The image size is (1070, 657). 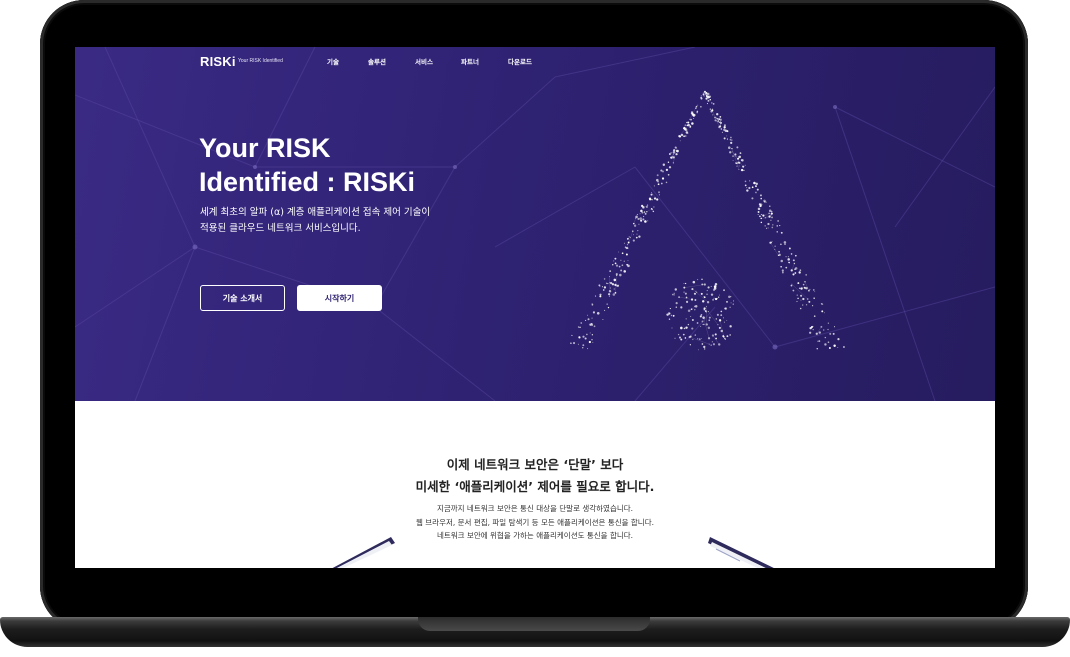 What do you see at coordinates (520, 61) in the screenshot?
I see `nav-item-download: 다운로드` at bounding box center [520, 61].